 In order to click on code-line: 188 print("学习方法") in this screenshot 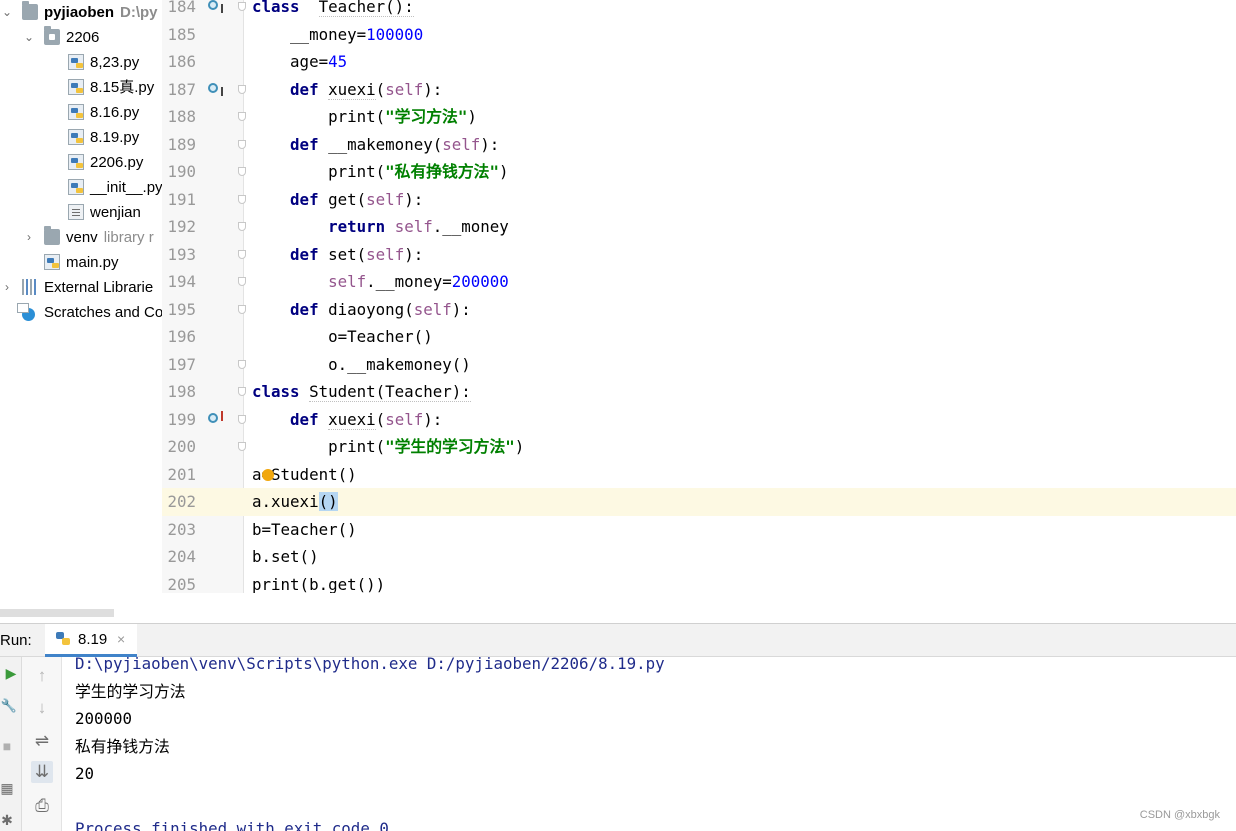, I will do `click(699, 117)`.